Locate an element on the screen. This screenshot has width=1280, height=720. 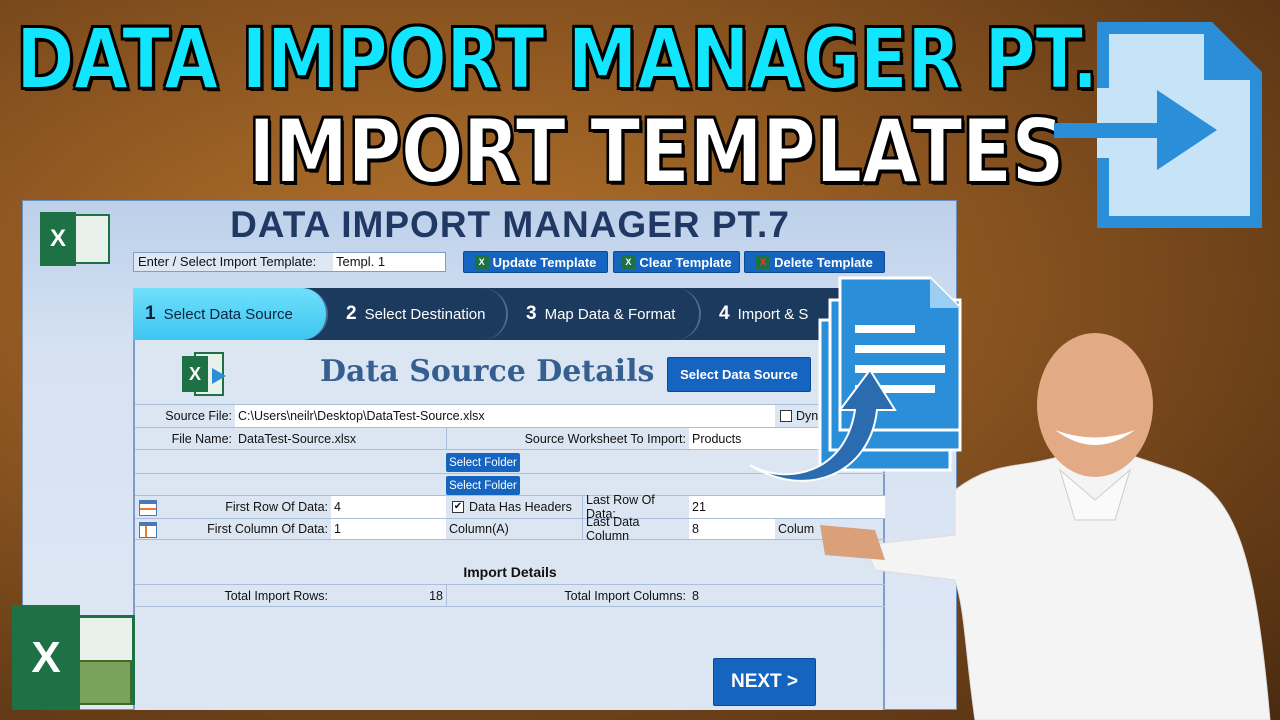
clear-template-button: X Clear Template is located at coordinates (676, 262).